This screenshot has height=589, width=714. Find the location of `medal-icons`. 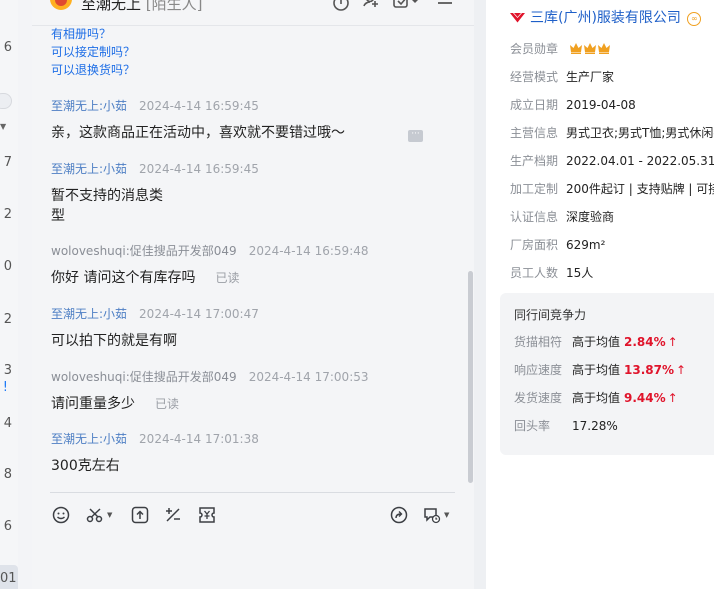

medal-icons is located at coordinates (590, 49).